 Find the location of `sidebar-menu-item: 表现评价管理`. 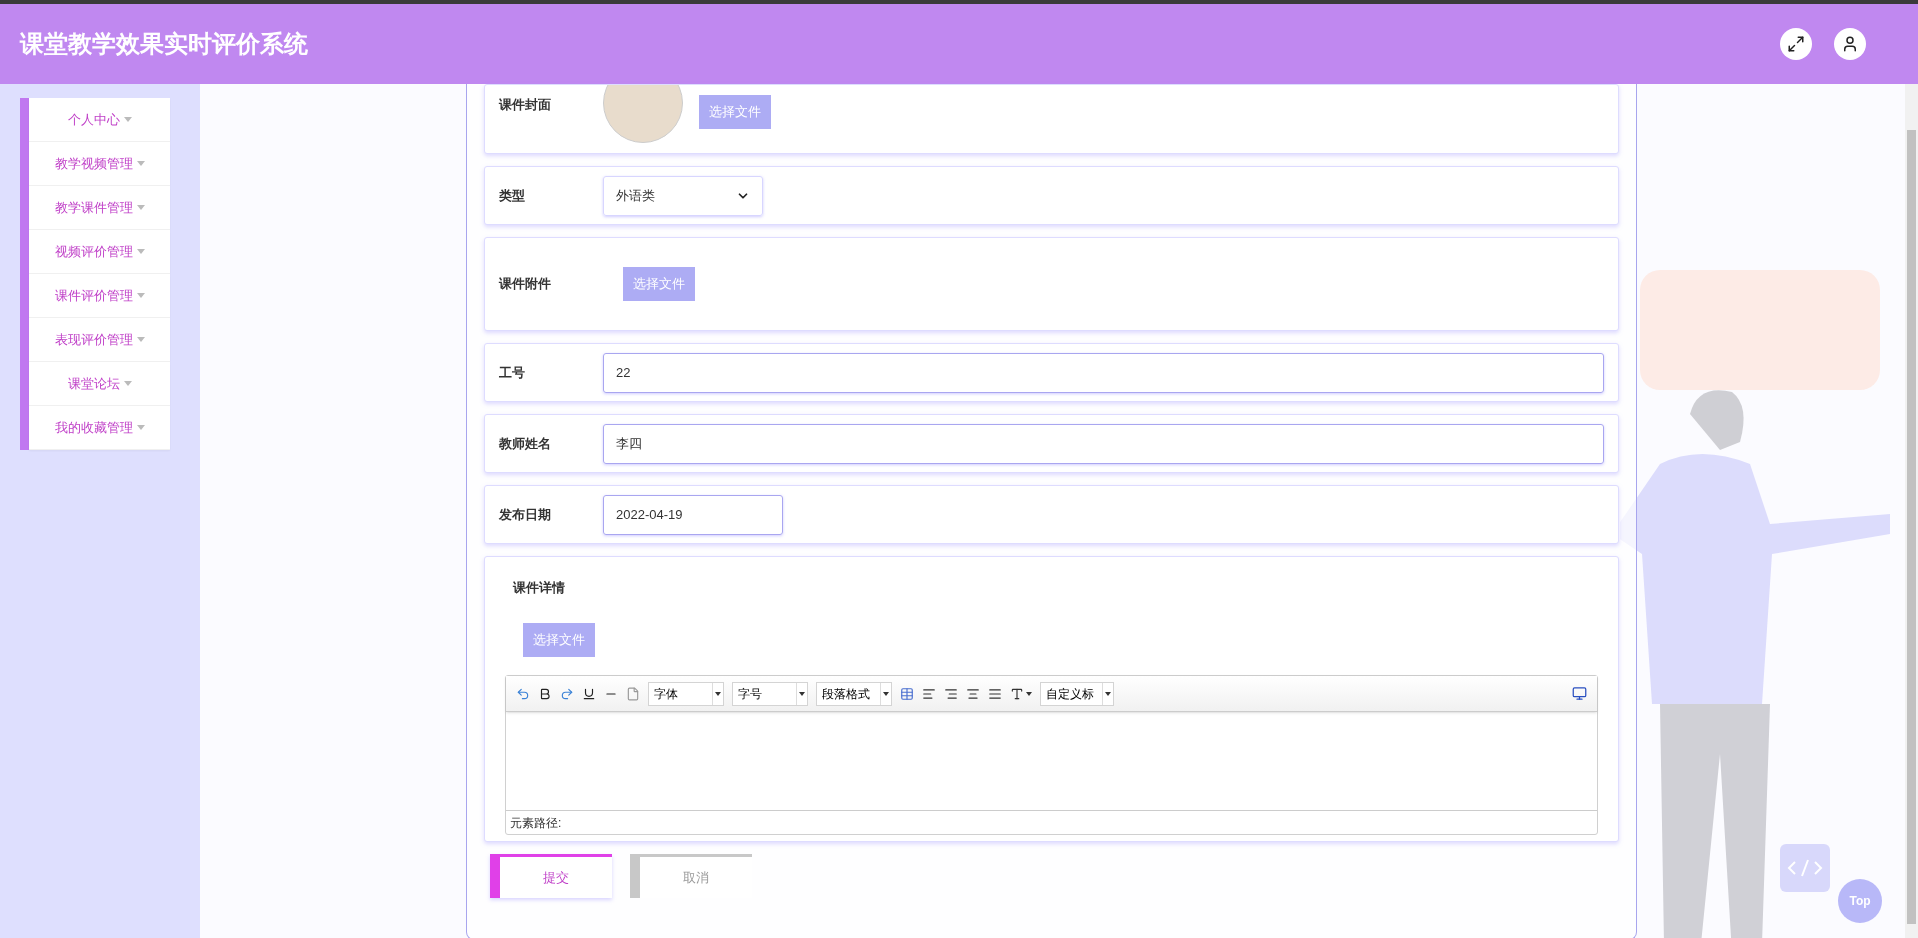

sidebar-menu-item: 表现评价管理 is located at coordinates (99, 340).